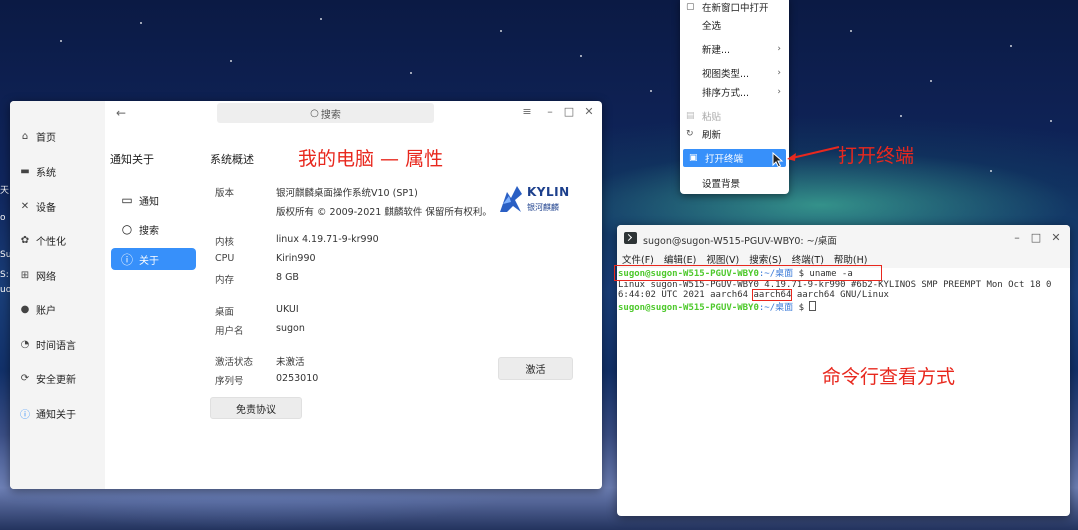 The height and width of the screenshot is (530, 1078). What do you see at coordinates (57, 378) in the screenshot?
I see `sidebar-item-security-update: ⟳ 安全更新` at bounding box center [57, 378].